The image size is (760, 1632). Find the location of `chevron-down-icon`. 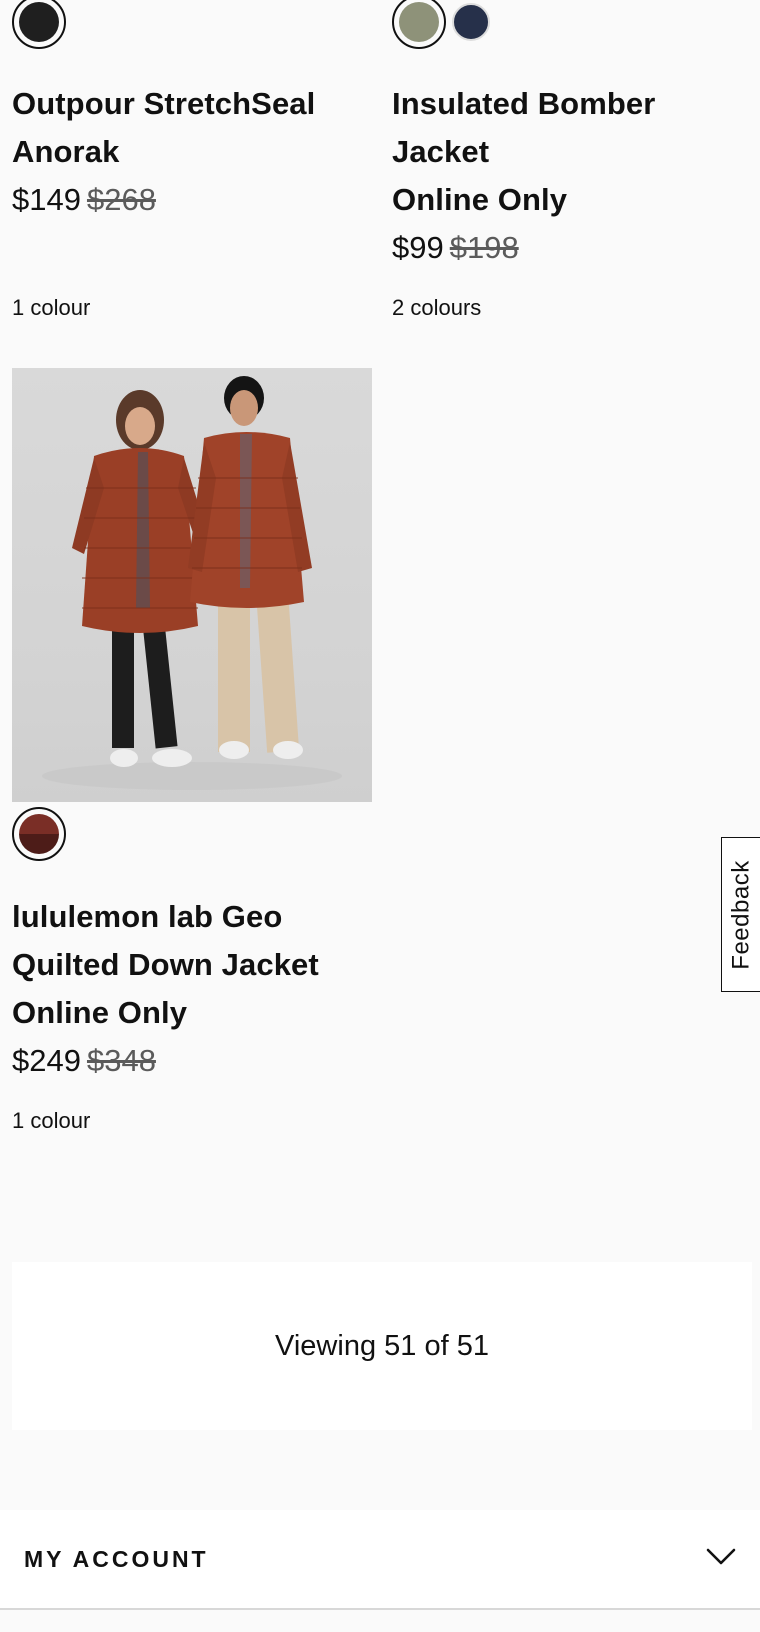

chevron-down-icon is located at coordinates (721, 1559).